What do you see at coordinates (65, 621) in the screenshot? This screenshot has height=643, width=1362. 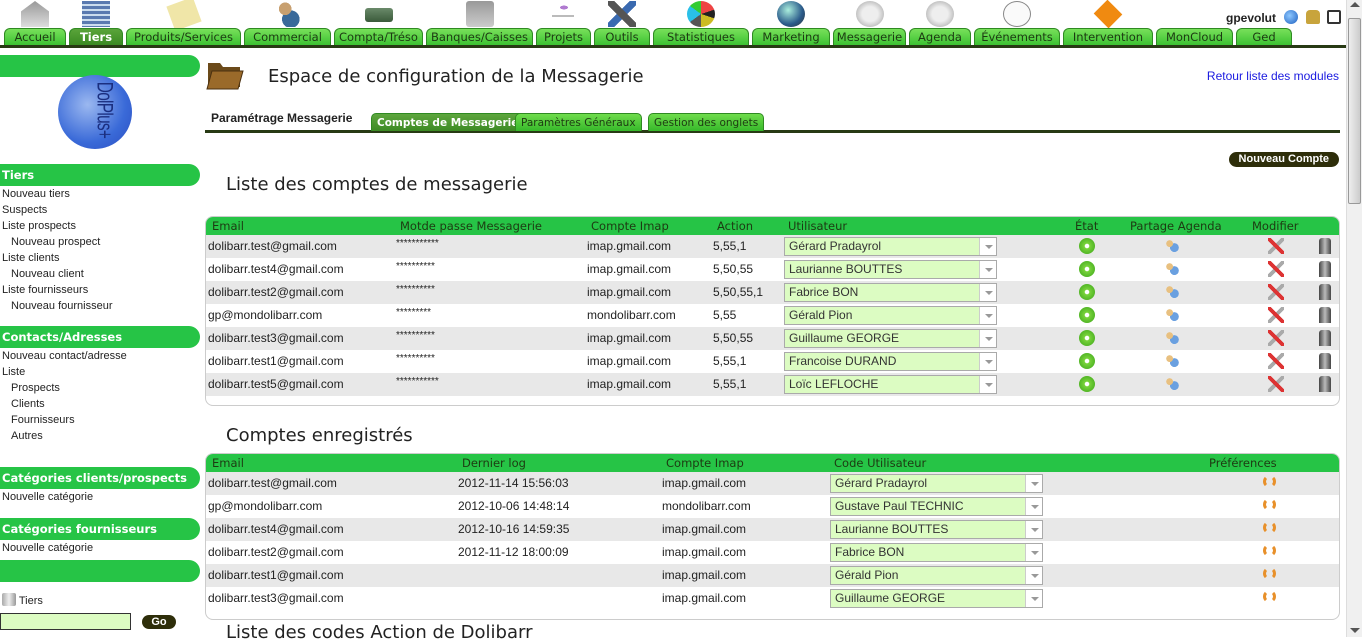 I see `tiers-search-input` at bounding box center [65, 621].